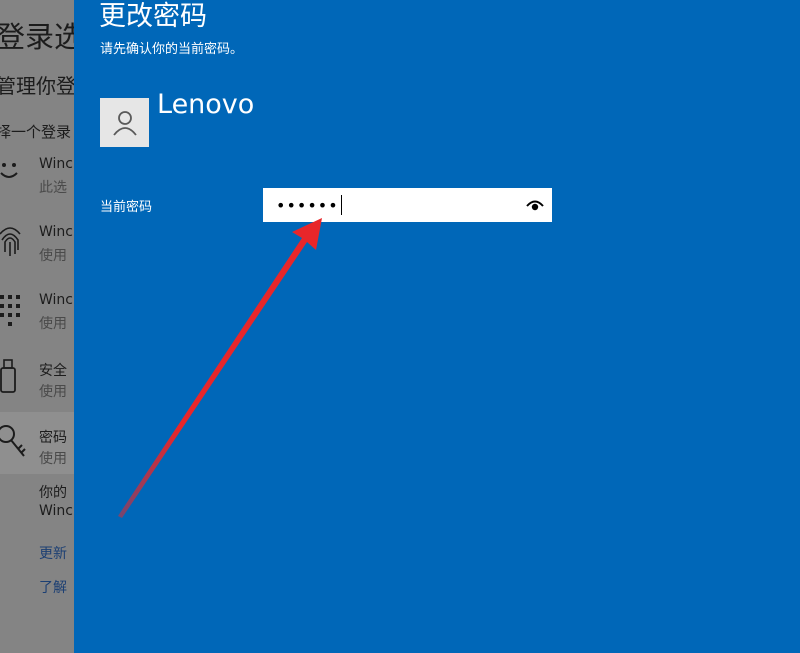  I want to click on security-key-icon, so click(8, 376).